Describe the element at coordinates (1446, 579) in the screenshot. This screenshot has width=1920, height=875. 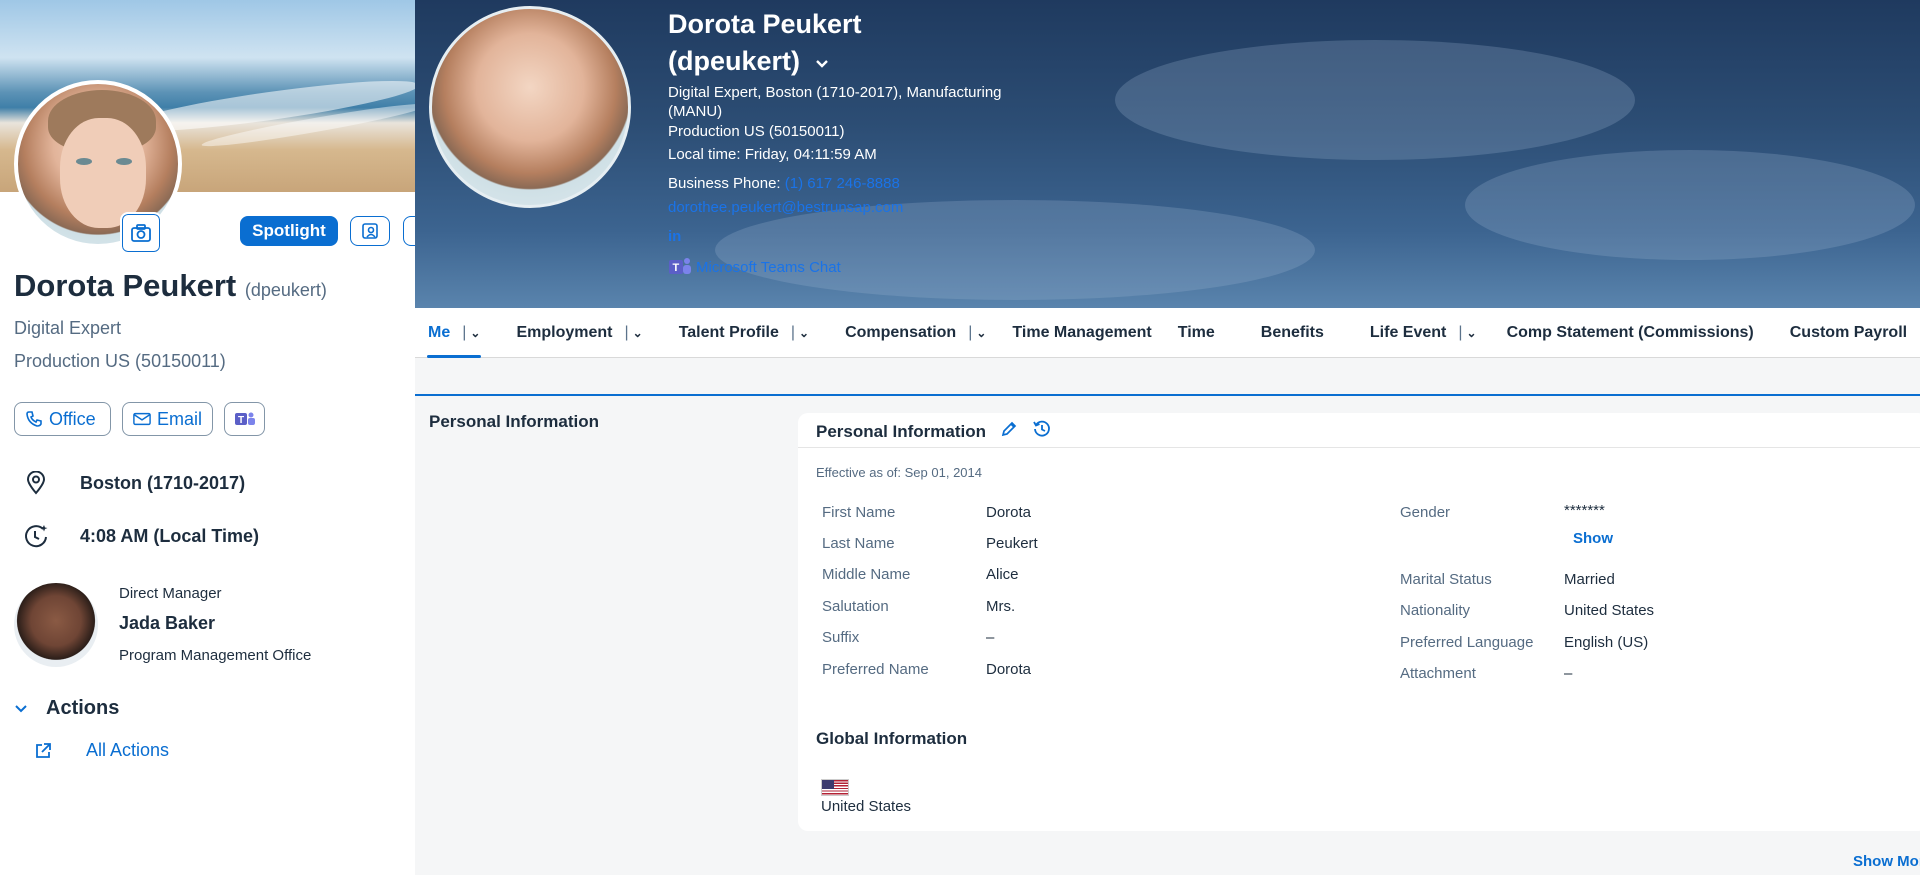
I see `field-label: Marital Status` at that location.